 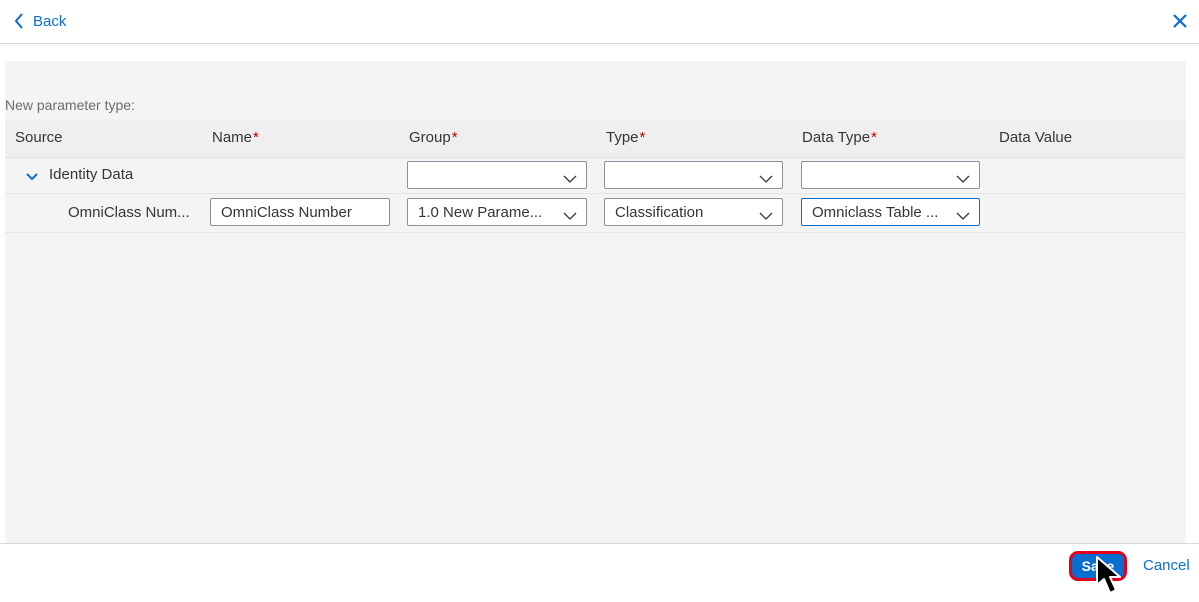 I want to click on table-row-group: Identity Data, so click(x=595, y=175).